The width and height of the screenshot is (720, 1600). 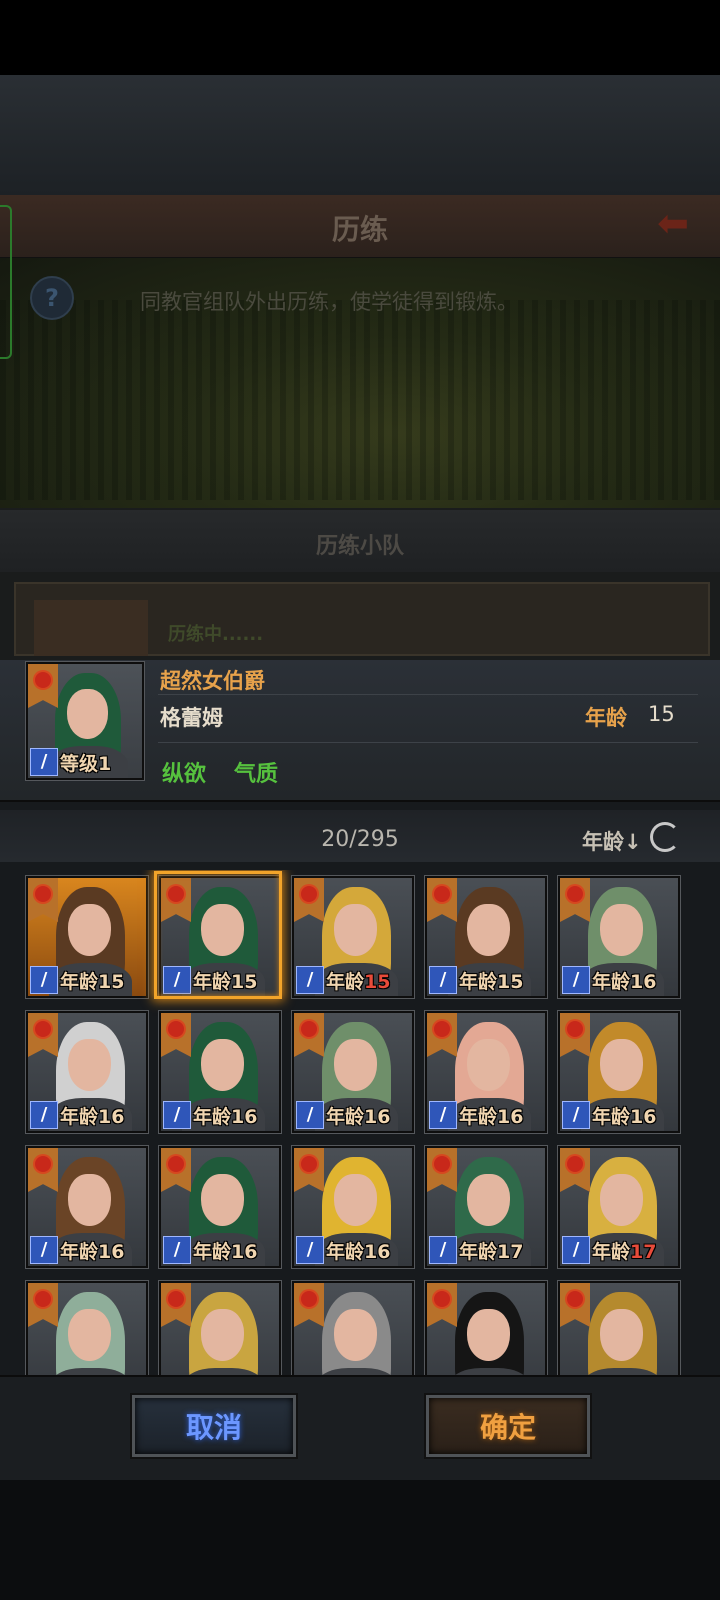 I want to click on confirm-button: 确定, so click(x=508, y=1426).